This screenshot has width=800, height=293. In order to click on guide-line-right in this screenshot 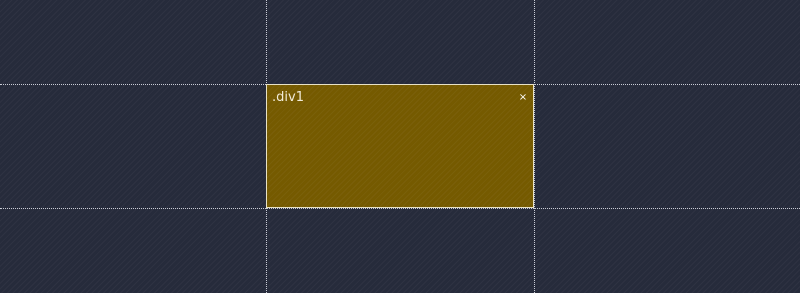, I will do `click(534, 146)`.